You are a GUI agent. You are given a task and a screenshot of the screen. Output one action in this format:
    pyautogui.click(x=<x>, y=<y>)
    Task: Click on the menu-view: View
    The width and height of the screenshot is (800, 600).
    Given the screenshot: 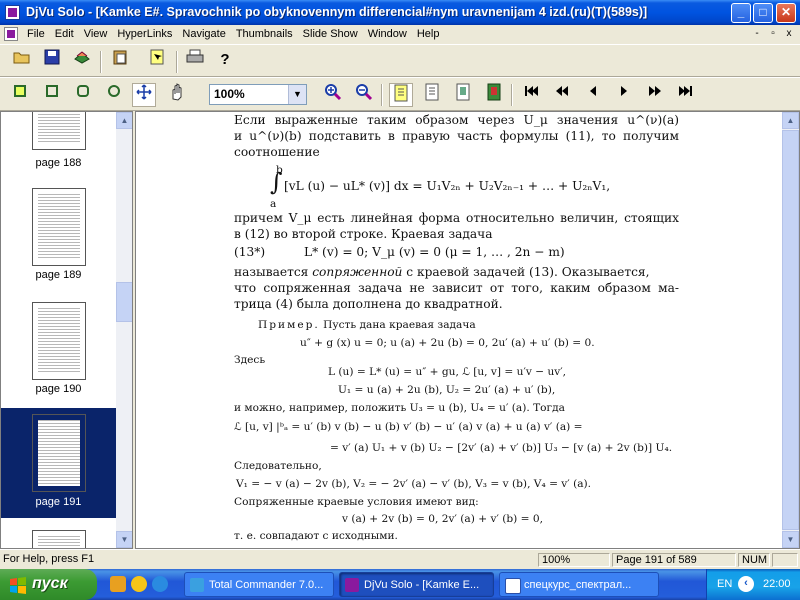 What is the action you would take?
    pyautogui.click(x=96, y=34)
    